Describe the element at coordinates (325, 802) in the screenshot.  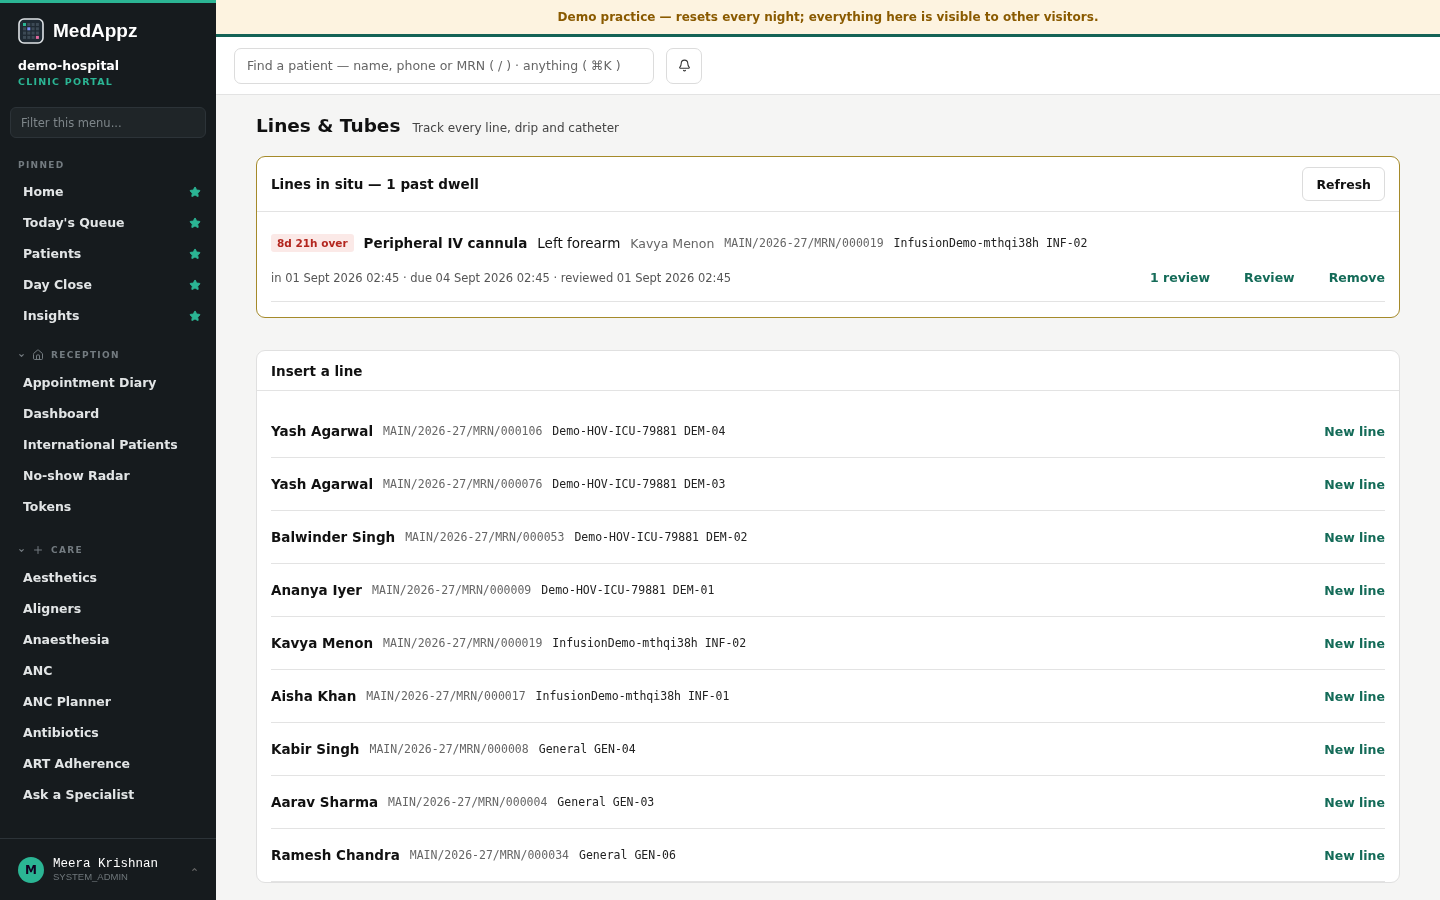
I see `patient-name: Aarav Sharma` at that location.